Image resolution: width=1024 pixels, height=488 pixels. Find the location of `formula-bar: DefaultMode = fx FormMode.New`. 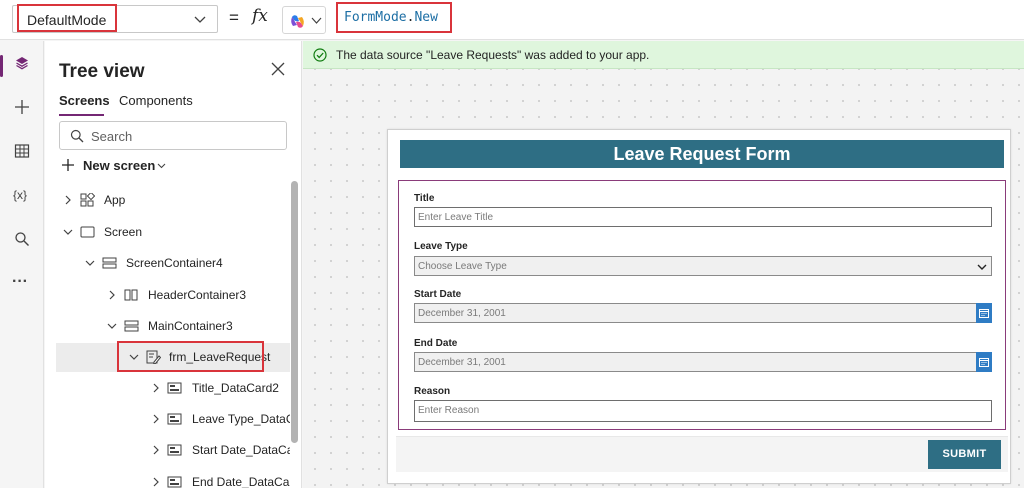

formula-bar: DefaultMode = fx FormMode.New is located at coordinates (512, 20).